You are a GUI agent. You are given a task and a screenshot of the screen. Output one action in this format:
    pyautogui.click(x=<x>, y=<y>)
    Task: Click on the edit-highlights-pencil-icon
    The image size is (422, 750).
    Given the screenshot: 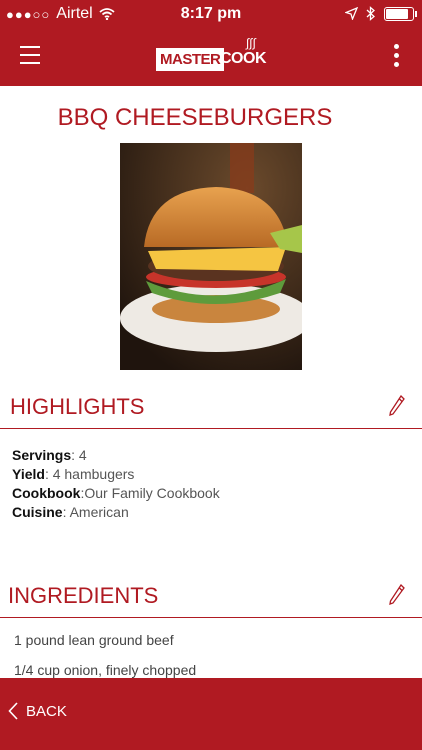 What is the action you would take?
    pyautogui.click(x=397, y=406)
    